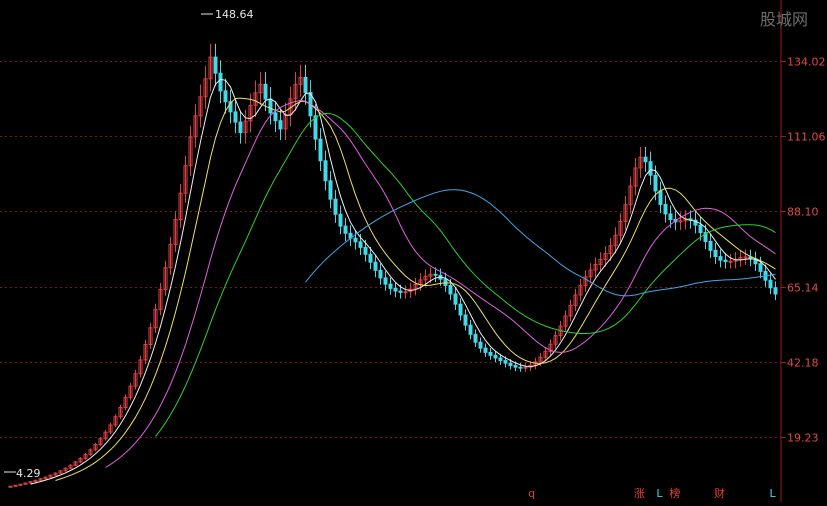  What do you see at coordinates (719, 493) in the screenshot?
I see `event-marker: 财` at bounding box center [719, 493].